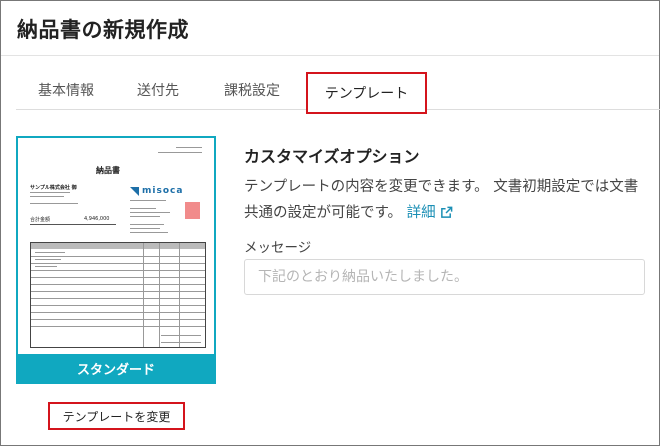 Image resolution: width=660 pixels, height=446 pixels. I want to click on thumbnail-brand: misoca, so click(163, 191).